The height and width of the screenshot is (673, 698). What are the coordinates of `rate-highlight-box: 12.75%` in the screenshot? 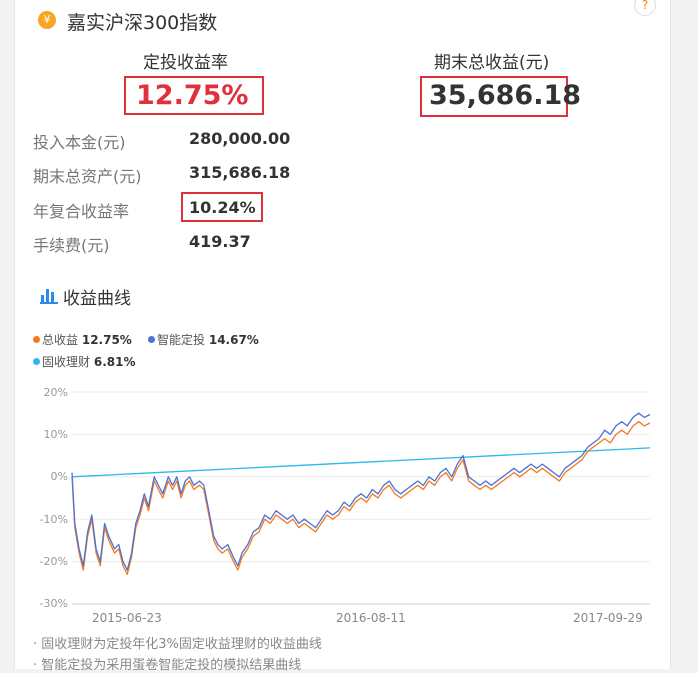 It's located at (194, 95).